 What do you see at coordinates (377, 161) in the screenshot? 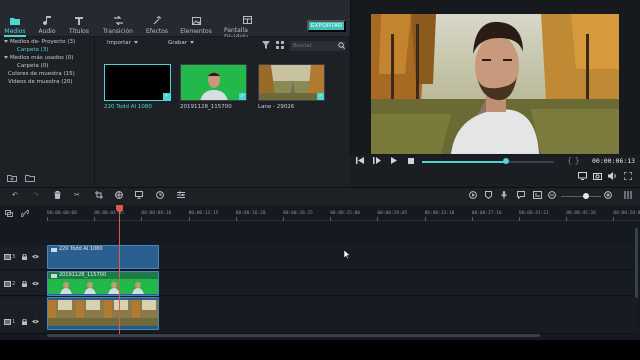
I see `play-pause-icon` at bounding box center [377, 161].